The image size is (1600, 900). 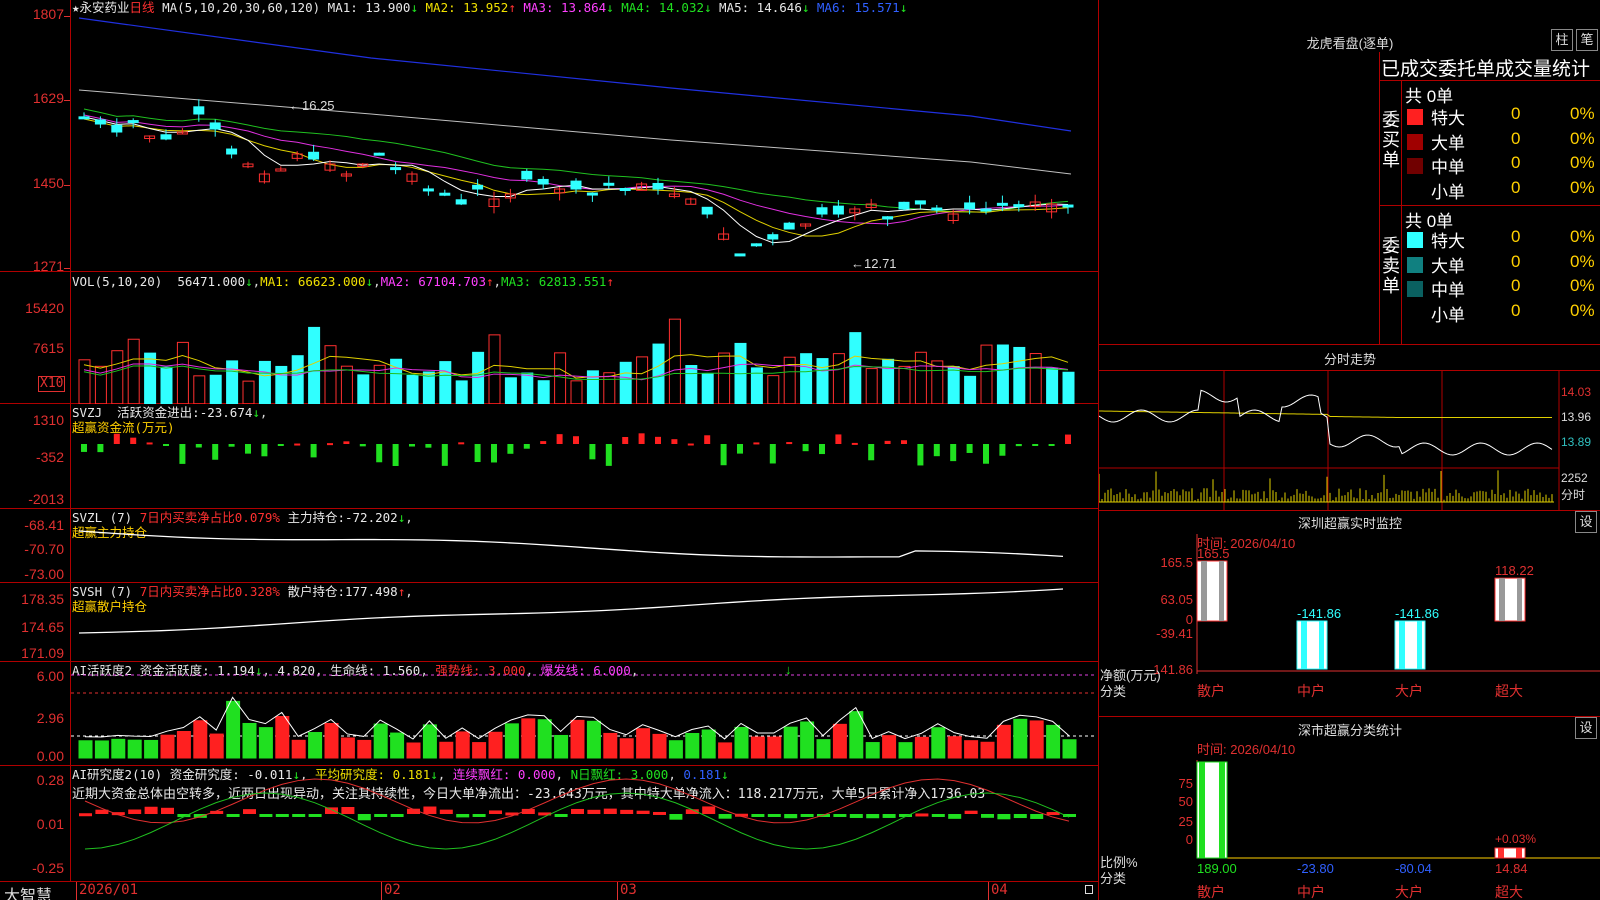 What do you see at coordinates (1089, 889) in the screenshot?
I see `lock-icon` at bounding box center [1089, 889].